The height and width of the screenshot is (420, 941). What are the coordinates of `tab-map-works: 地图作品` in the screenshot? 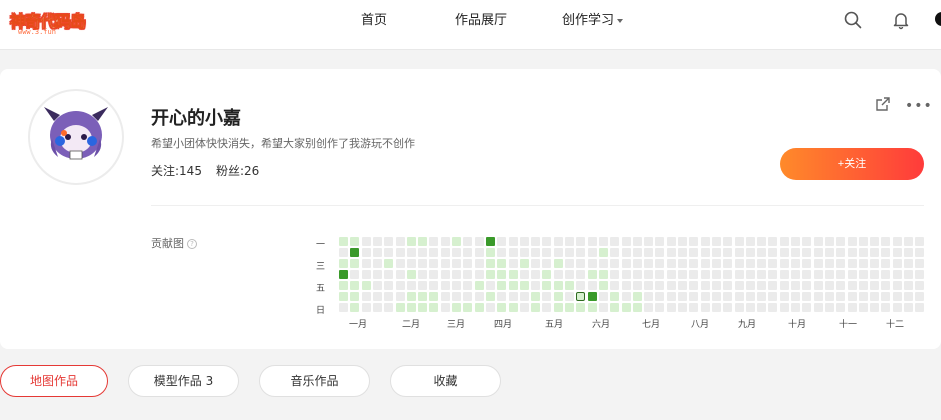 It's located at (54, 381).